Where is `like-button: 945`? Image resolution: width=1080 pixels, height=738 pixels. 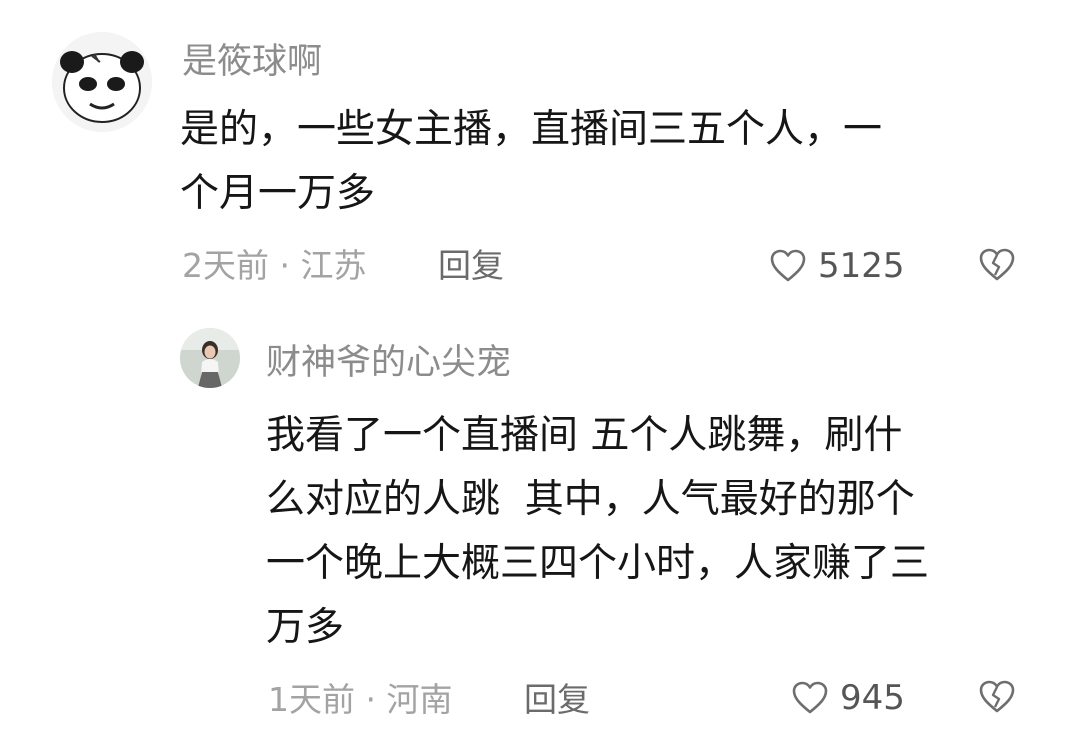 like-button: 945 is located at coordinates (847, 698).